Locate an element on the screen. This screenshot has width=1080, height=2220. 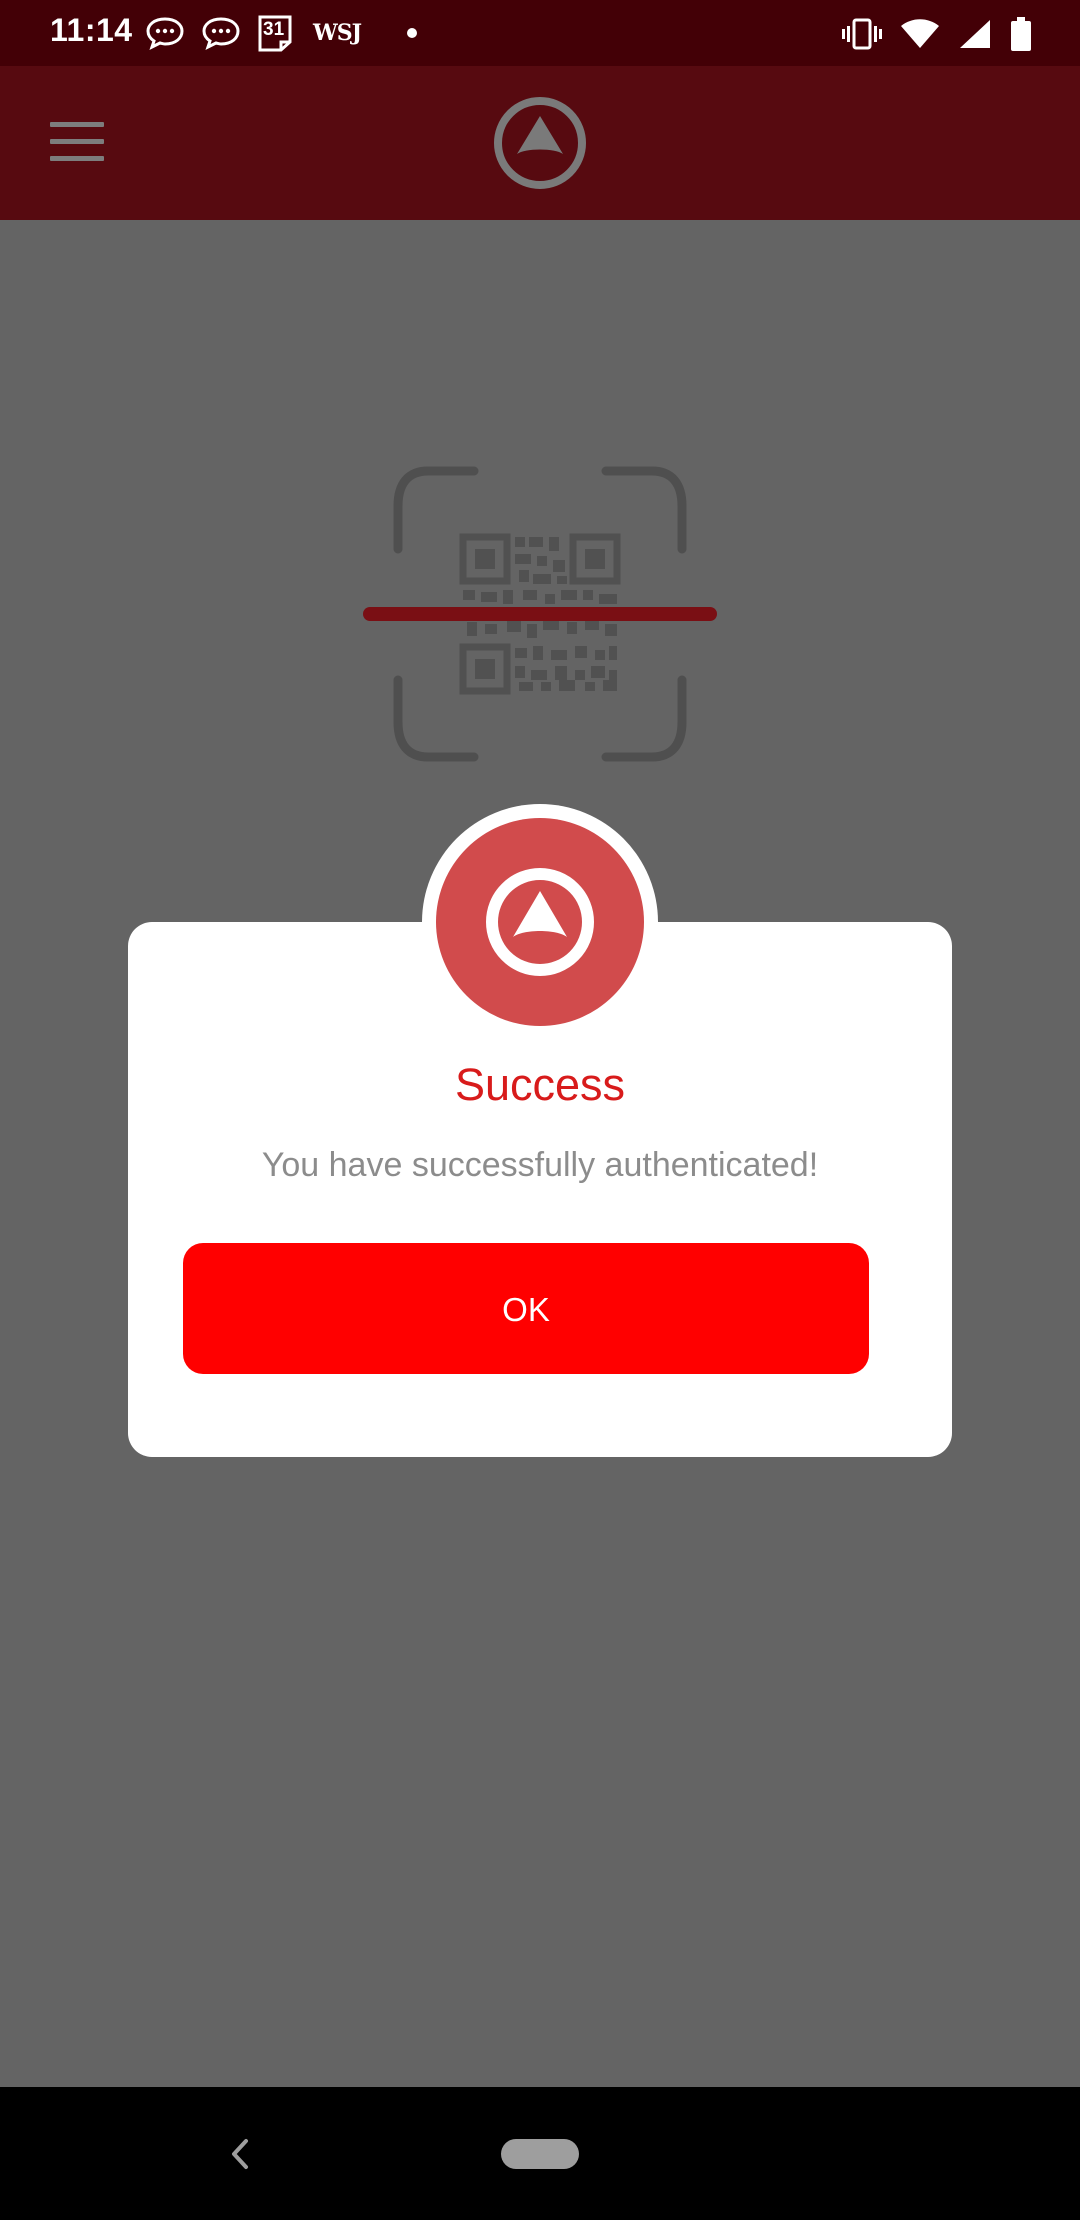
battery-icon is located at coordinates (1021, 34).